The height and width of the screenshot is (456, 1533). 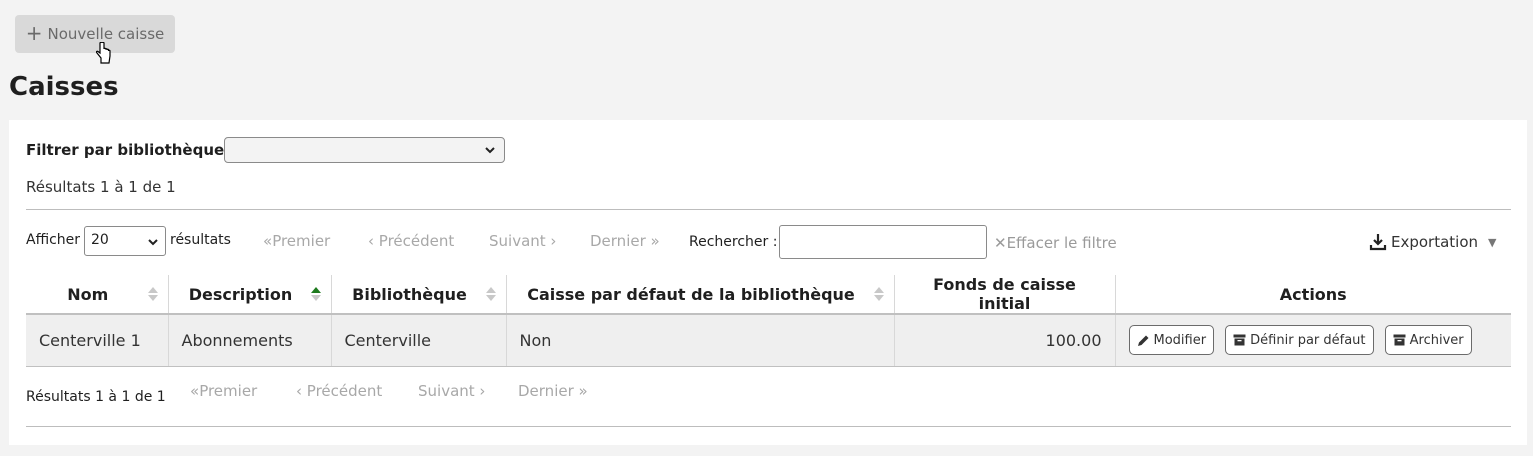 What do you see at coordinates (125, 241) in the screenshot?
I see `page-length-select: 20` at bounding box center [125, 241].